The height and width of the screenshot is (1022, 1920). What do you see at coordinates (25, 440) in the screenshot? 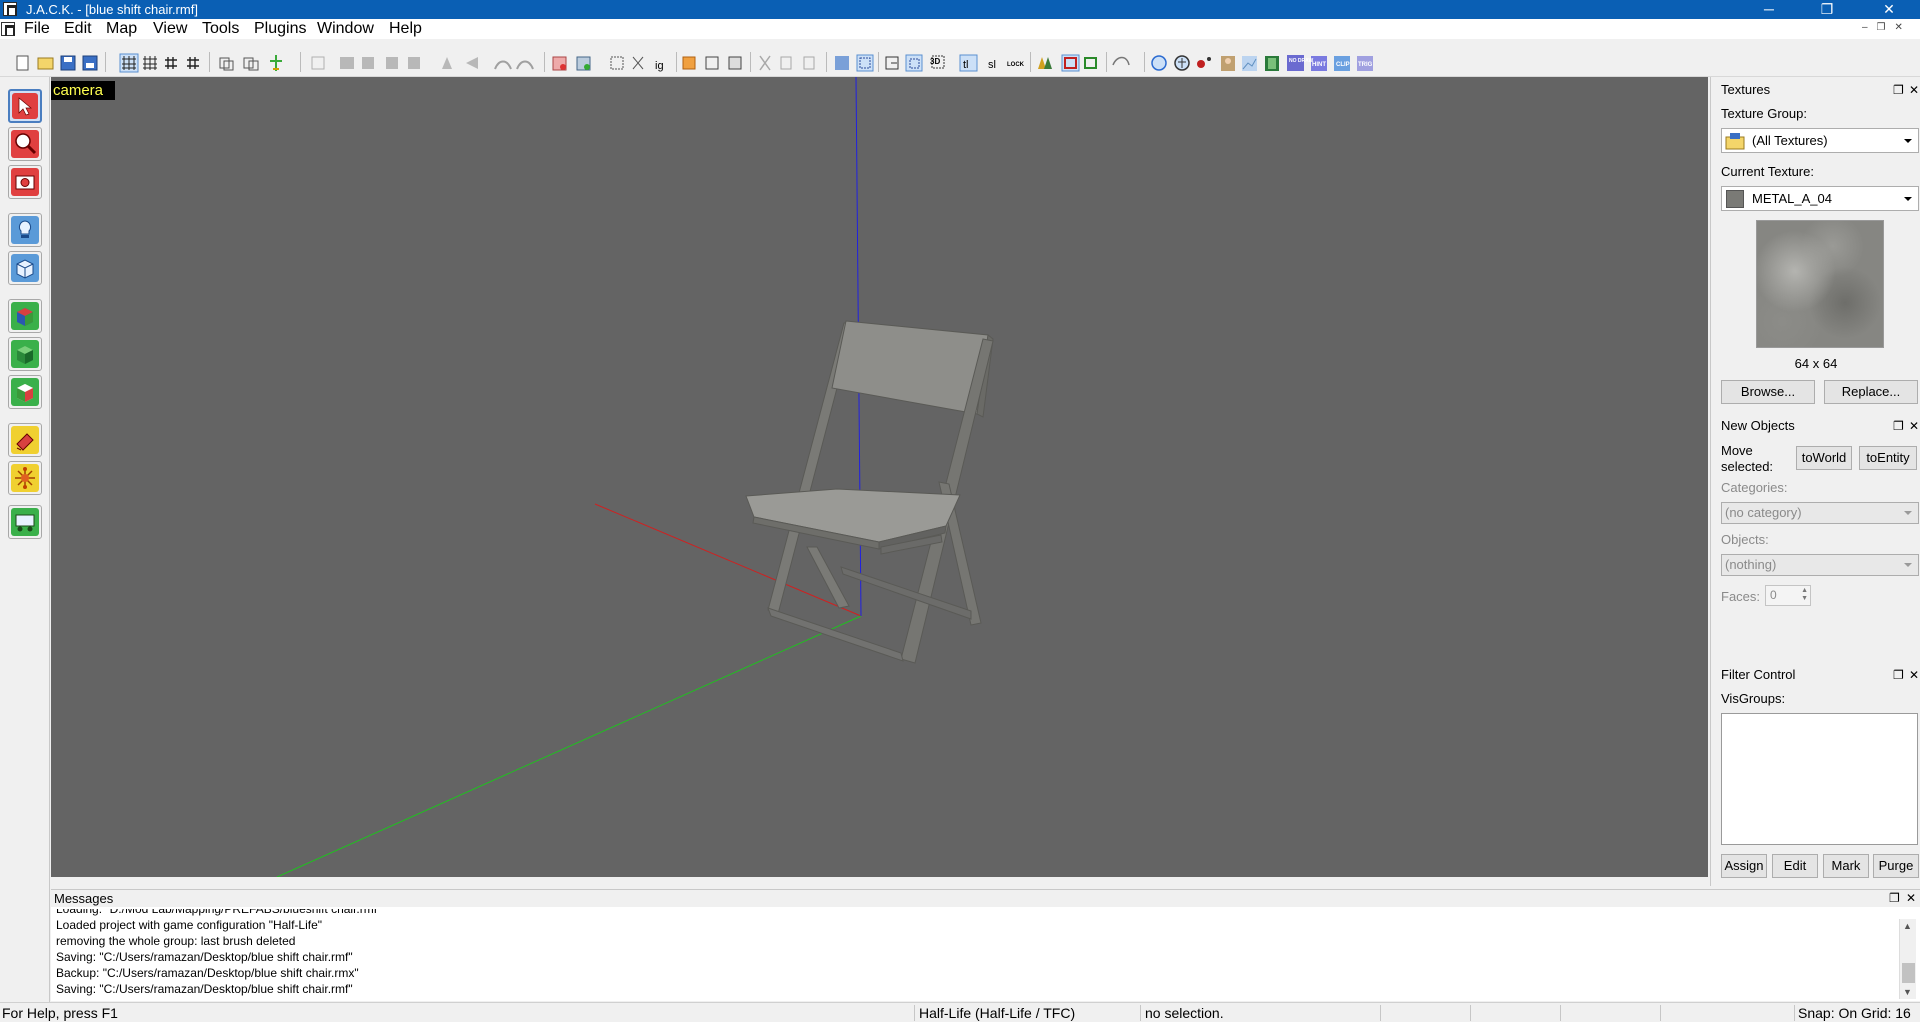
I see `path-tool-button` at bounding box center [25, 440].